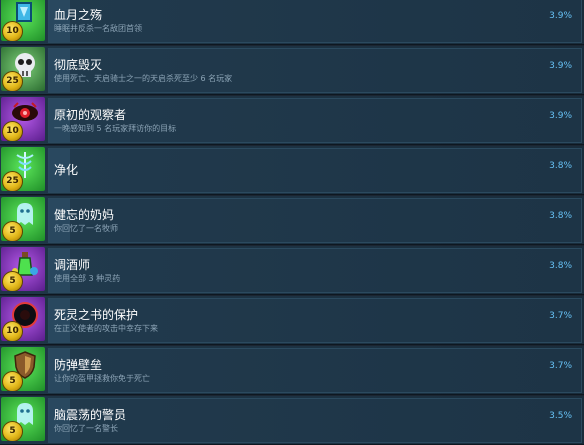 Image resolution: width=584 pixels, height=445 pixels. I want to click on caduceus-icon: 25, so click(23, 169).